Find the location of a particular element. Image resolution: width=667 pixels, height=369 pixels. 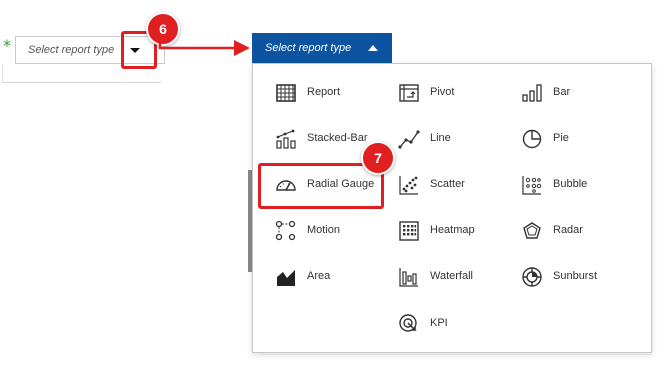

required-marker: * is located at coordinates (7, 45).